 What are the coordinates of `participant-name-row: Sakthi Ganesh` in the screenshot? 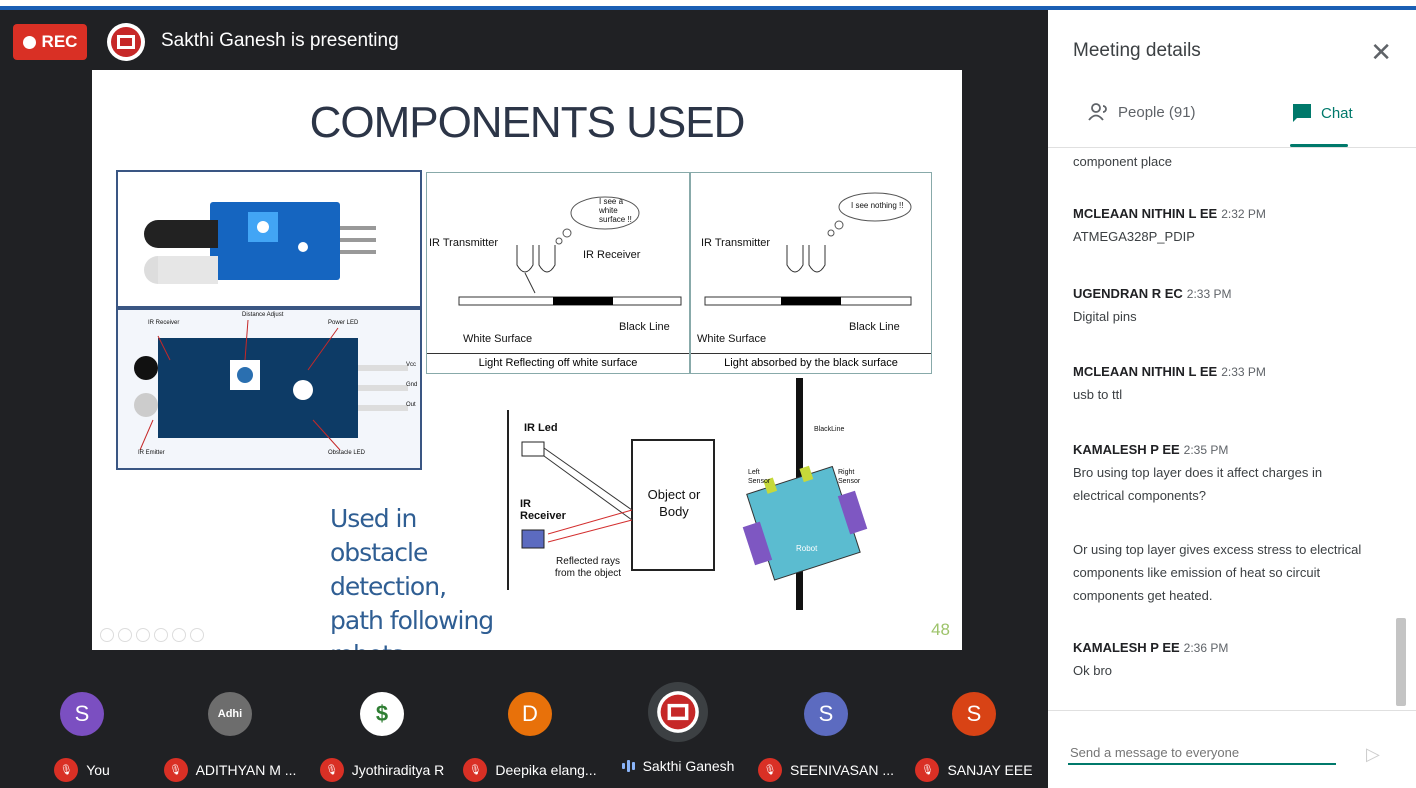 It's located at (678, 766).